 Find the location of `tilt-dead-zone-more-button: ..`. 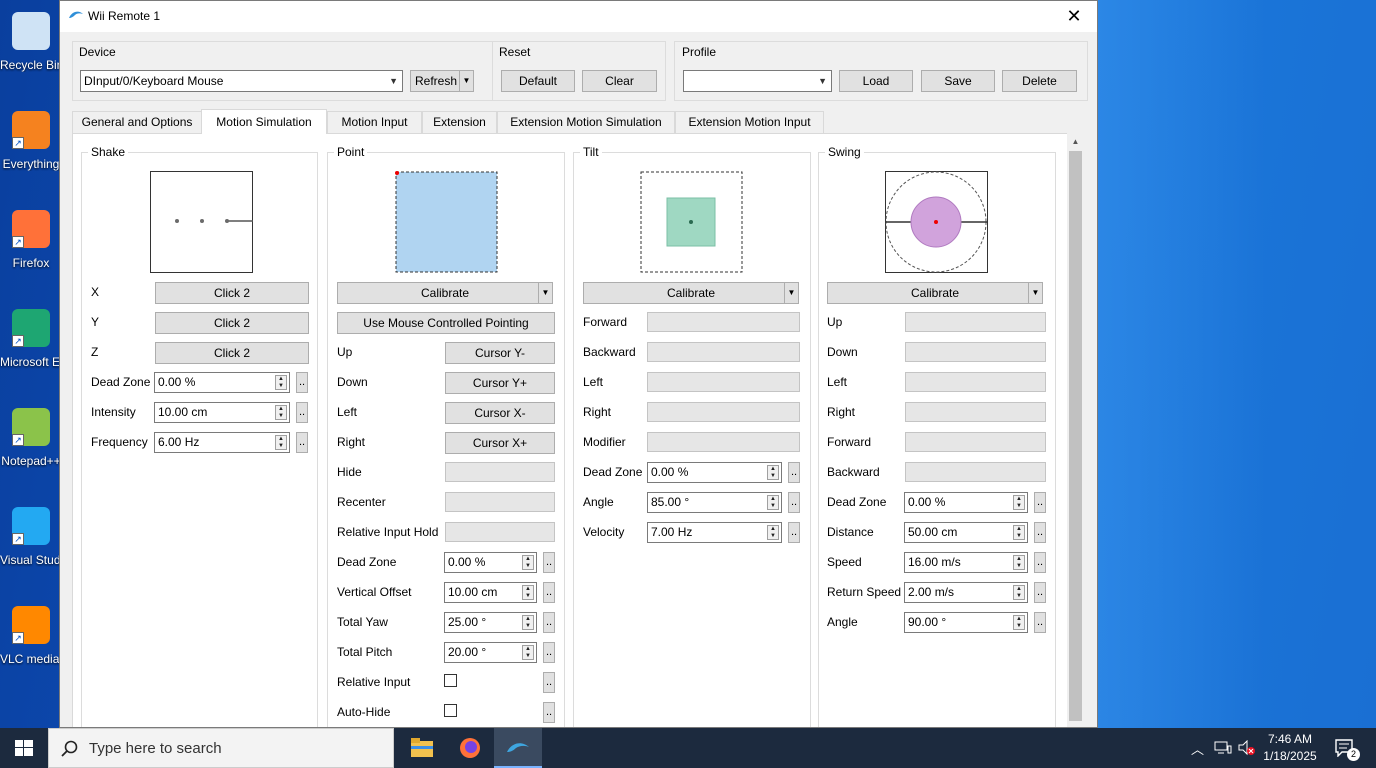

tilt-dead-zone-more-button: .. is located at coordinates (794, 472).